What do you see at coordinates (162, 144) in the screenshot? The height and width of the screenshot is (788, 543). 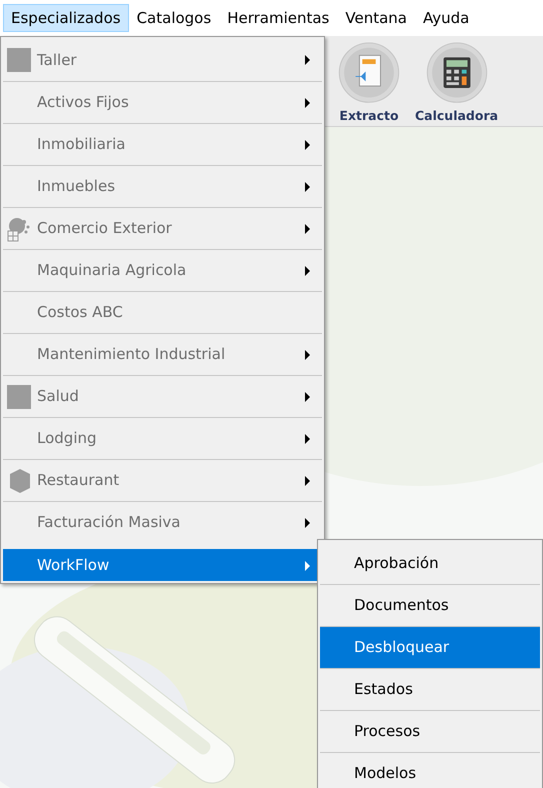 I see `menu-item: Inmobiliaria` at bounding box center [162, 144].